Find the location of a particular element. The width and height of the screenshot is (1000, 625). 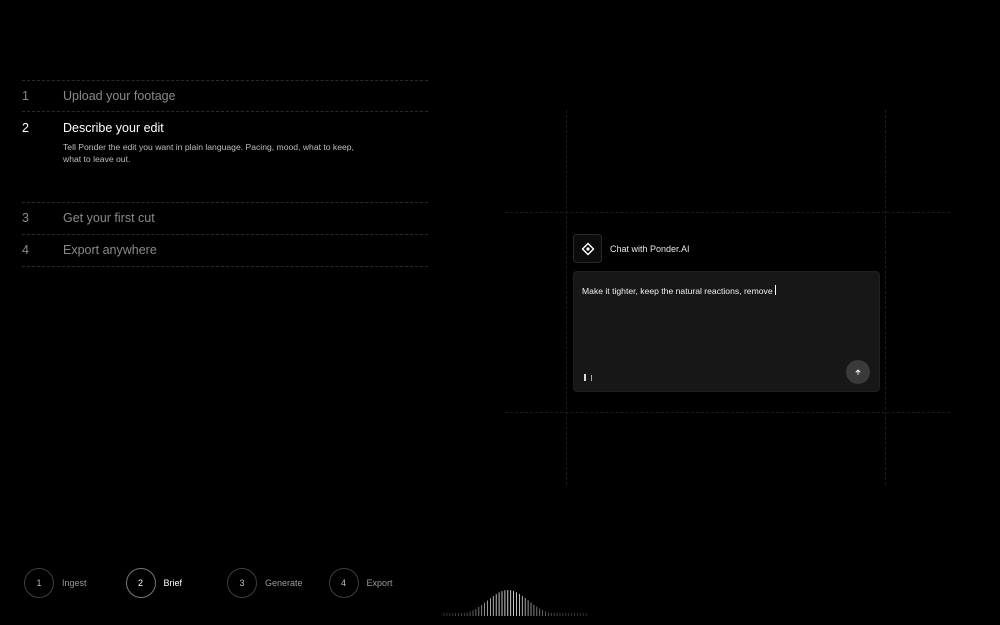

text-cursor-icon is located at coordinates (585, 377).